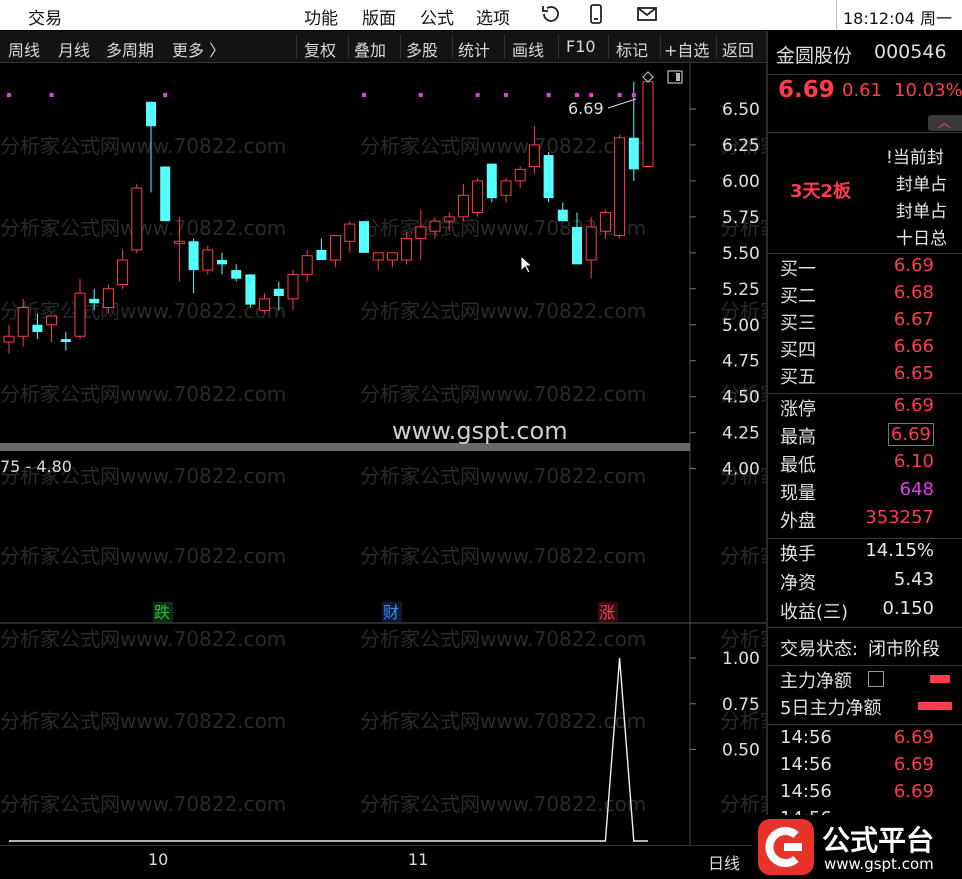 The width and height of the screenshot is (962, 879). What do you see at coordinates (913, 265) in the screenshot?
I see `bid-row-value: 6.69` at bounding box center [913, 265].